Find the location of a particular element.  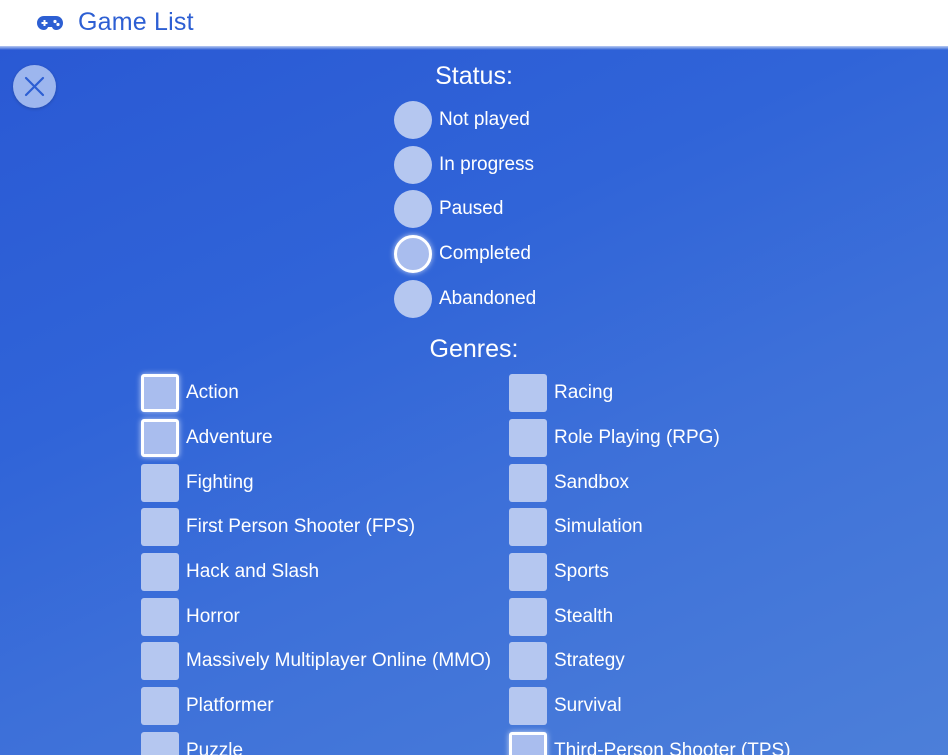

genre-label: Platformer is located at coordinates (230, 705).